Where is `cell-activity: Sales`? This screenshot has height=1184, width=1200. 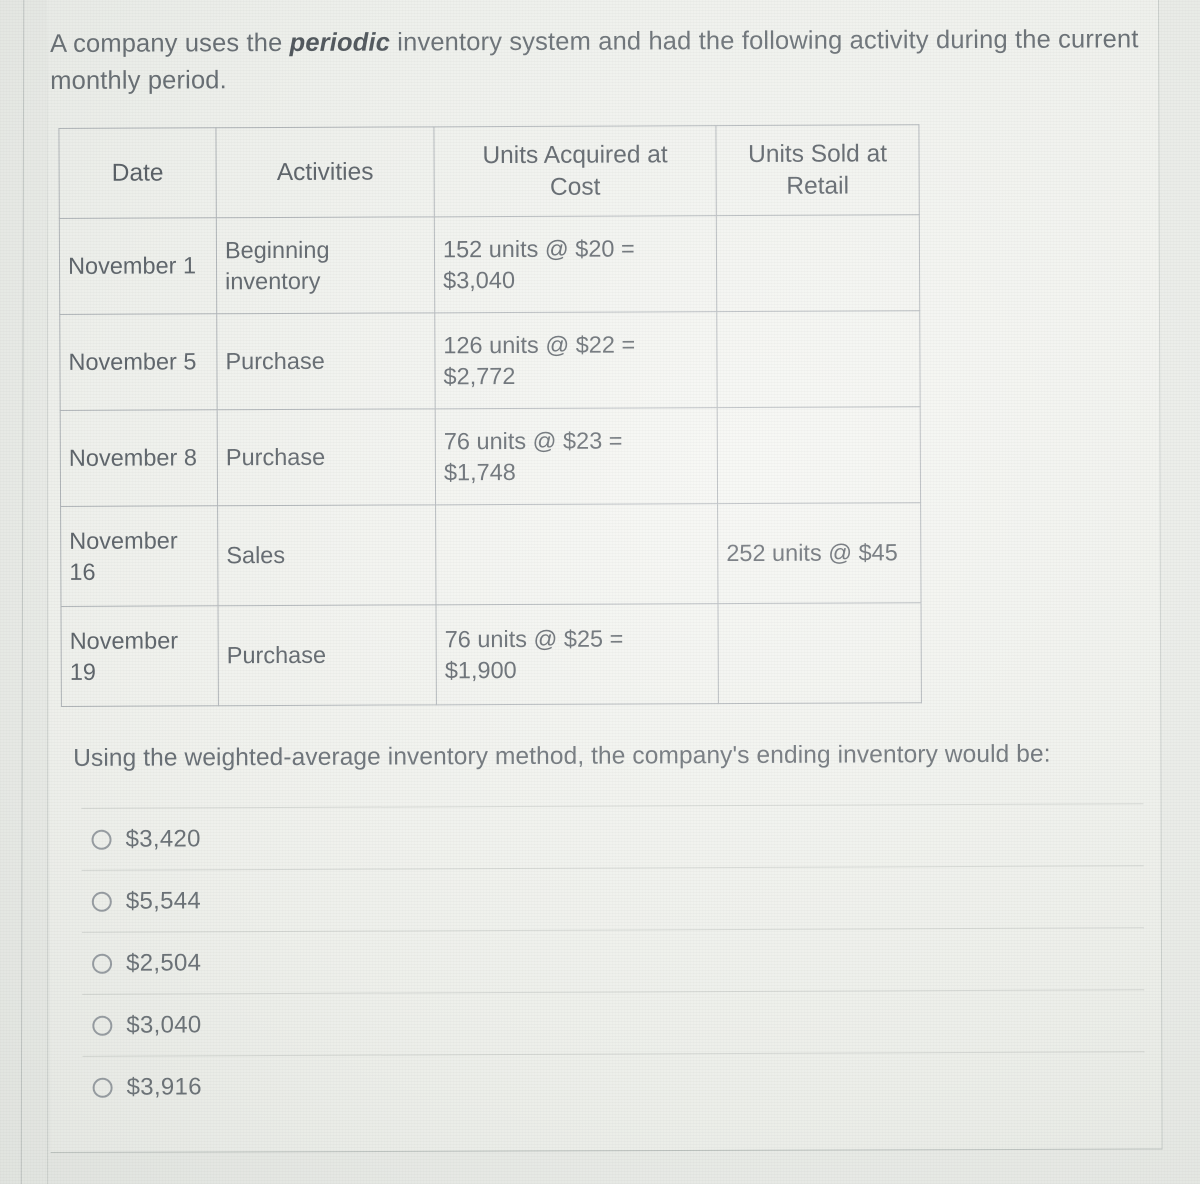 cell-activity: Sales is located at coordinates (327, 555).